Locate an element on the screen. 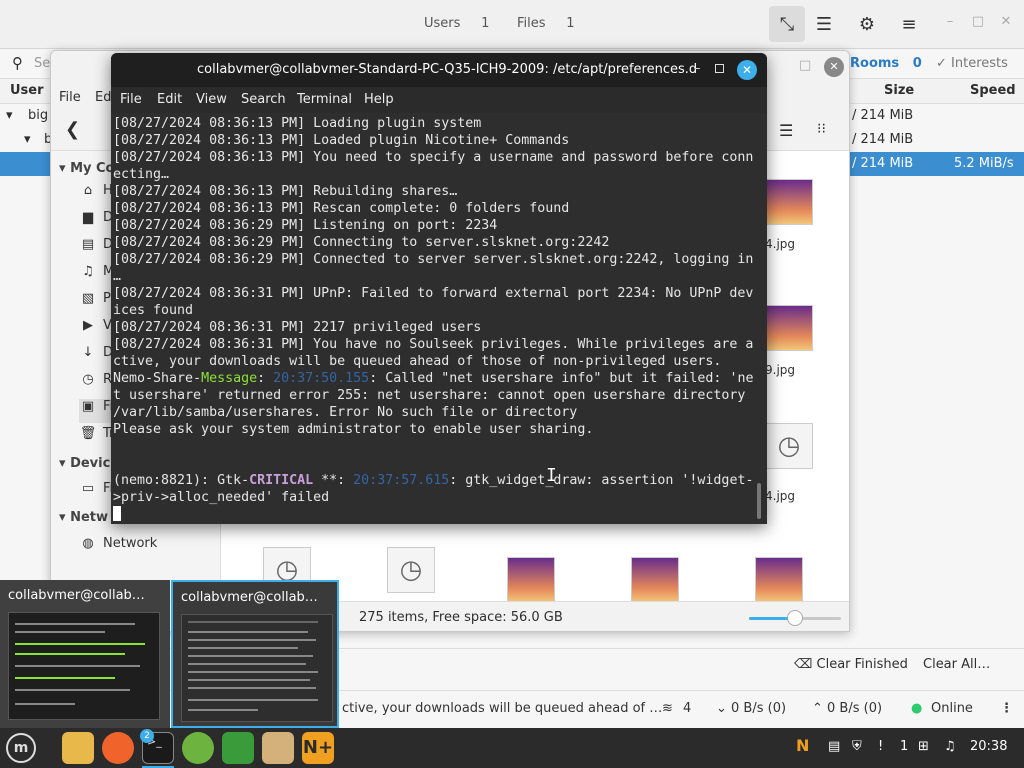 The image size is (1024, 768). sidebar-header-devices: ▾ Devic is located at coordinates (84, 463).